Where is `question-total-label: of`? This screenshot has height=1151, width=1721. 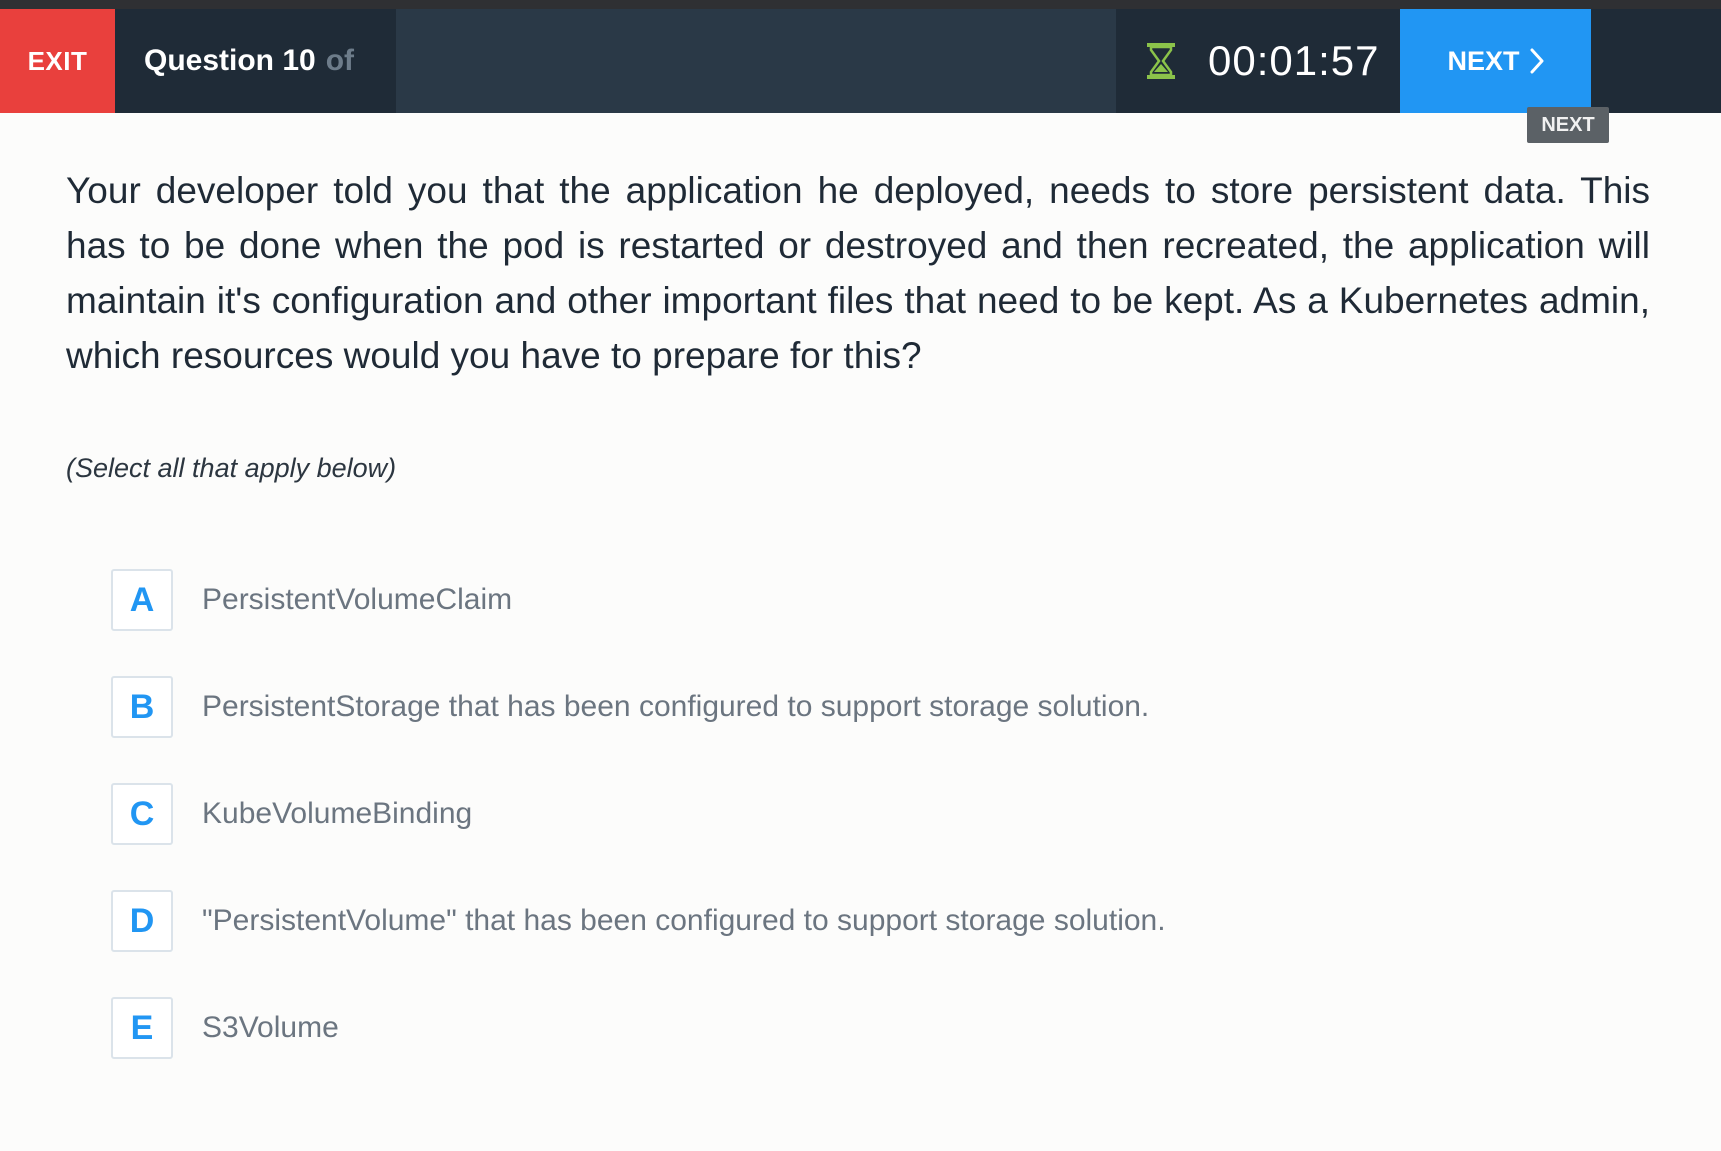 question-total-label: of is located at coordinates (340, 60).